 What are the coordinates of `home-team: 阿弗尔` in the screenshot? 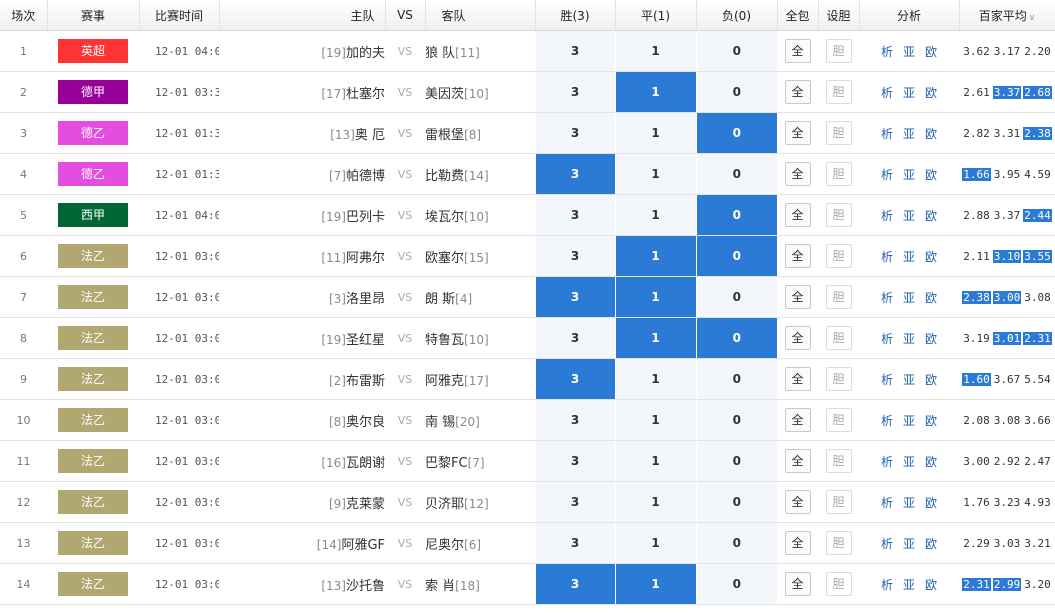 It's located at (365, 258).